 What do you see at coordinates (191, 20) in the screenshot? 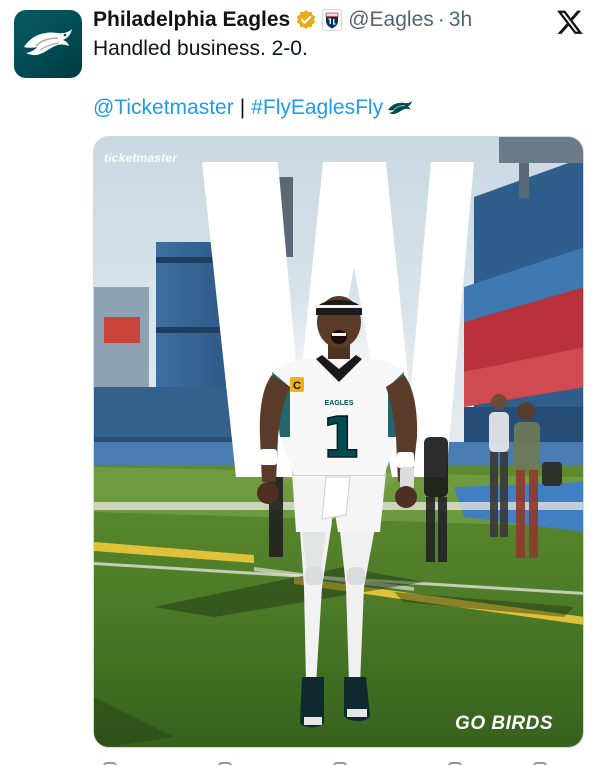
I see `author-name: Philadelphia Eagles` at bounding box center [191, 20].